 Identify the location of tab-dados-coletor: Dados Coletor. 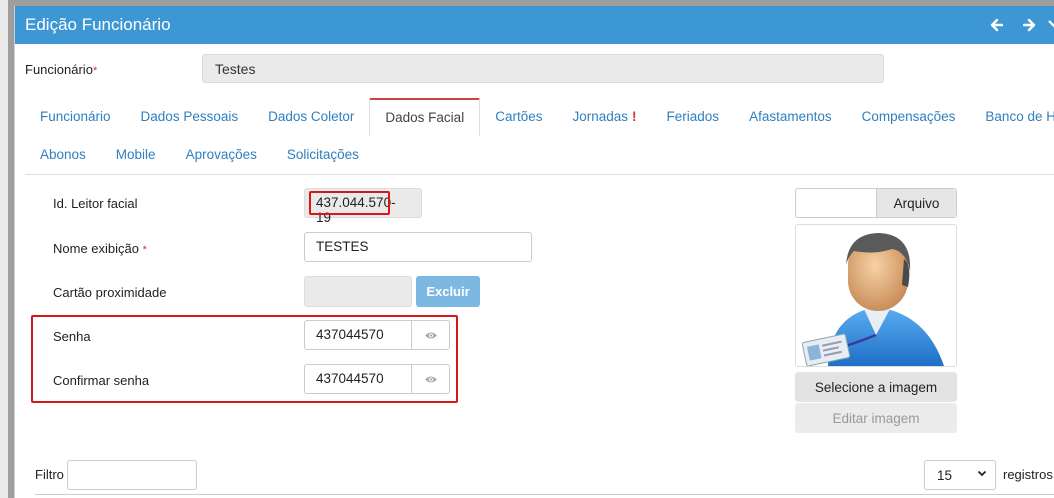
(311, 117).